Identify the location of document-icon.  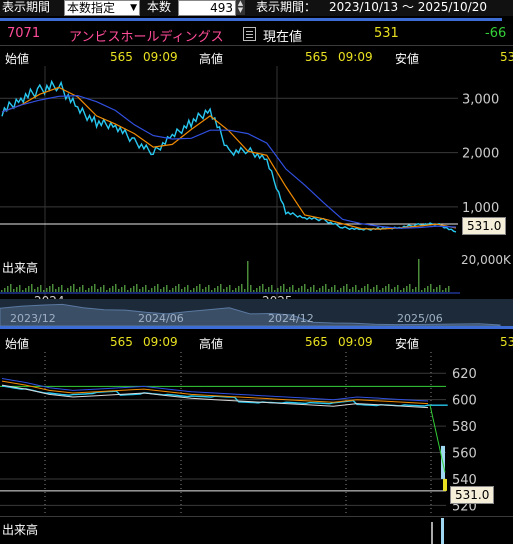
(249, 34).